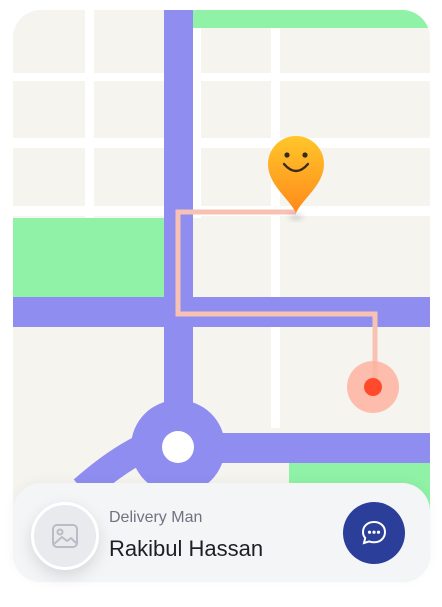 This screenshot has width=442, height=607. What do you see at coordinates (186, 548) in the screenshot?
I see `driver-name: Rakibul Hassan` at bounding box center [186, 548].